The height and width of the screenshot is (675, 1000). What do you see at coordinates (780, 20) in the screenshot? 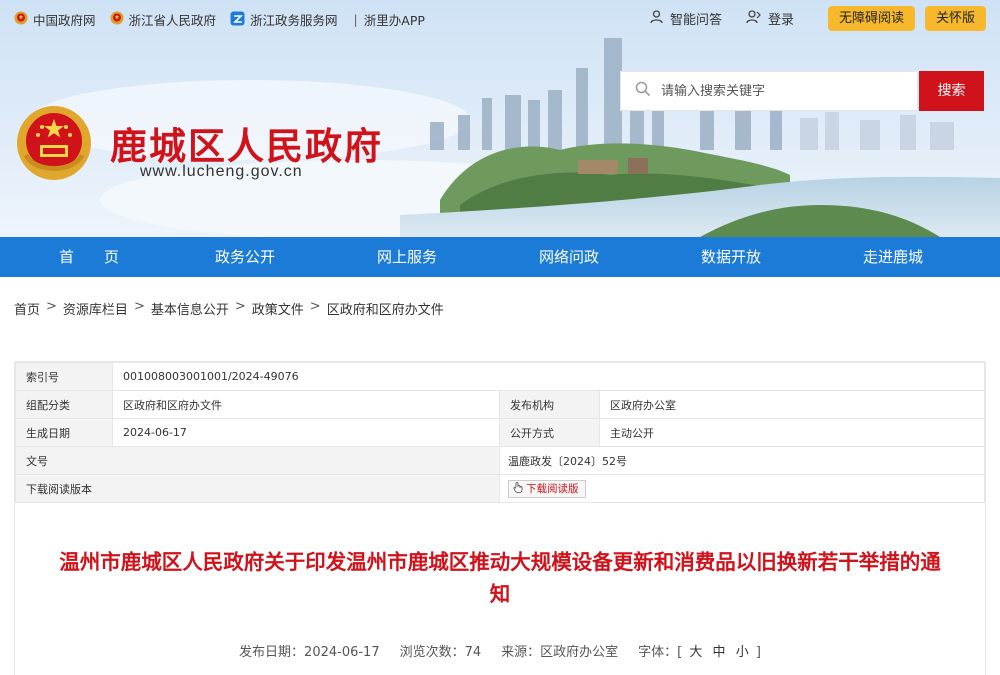
I see `login-label: 登录` at bounding box center [780, 20].